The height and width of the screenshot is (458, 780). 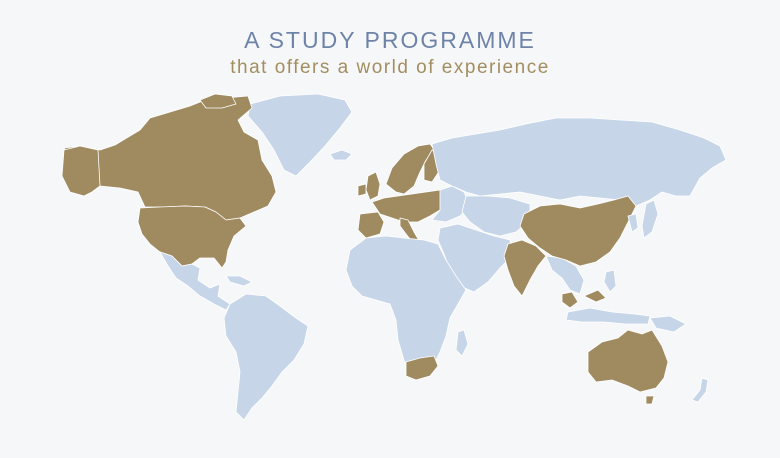 I want to click on country-philippines, so click(x=610, y=281).